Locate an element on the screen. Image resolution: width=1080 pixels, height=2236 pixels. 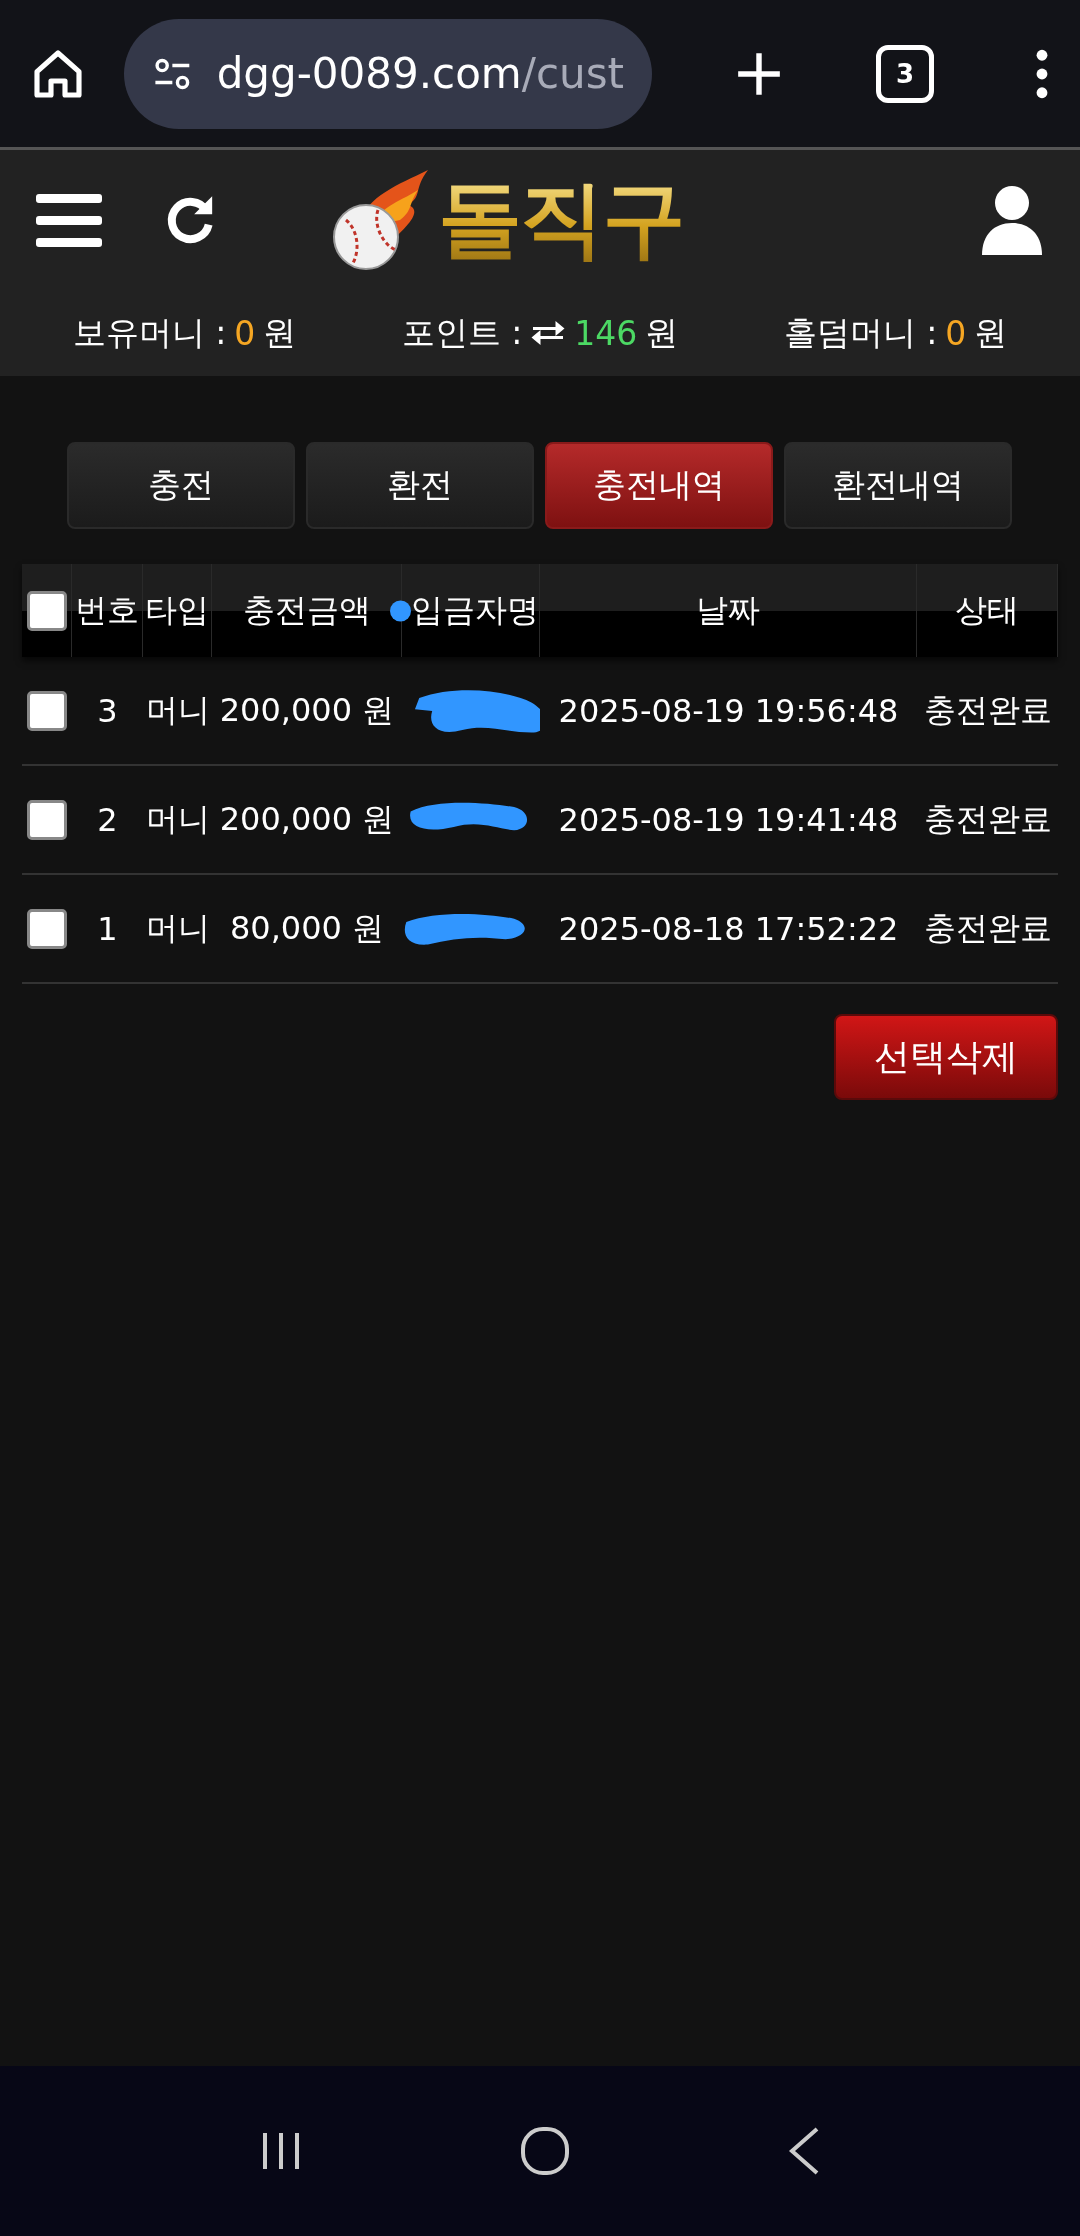
table-cell-text: 2025-08-18 17:52:22 is located at coordinates (728, 928).